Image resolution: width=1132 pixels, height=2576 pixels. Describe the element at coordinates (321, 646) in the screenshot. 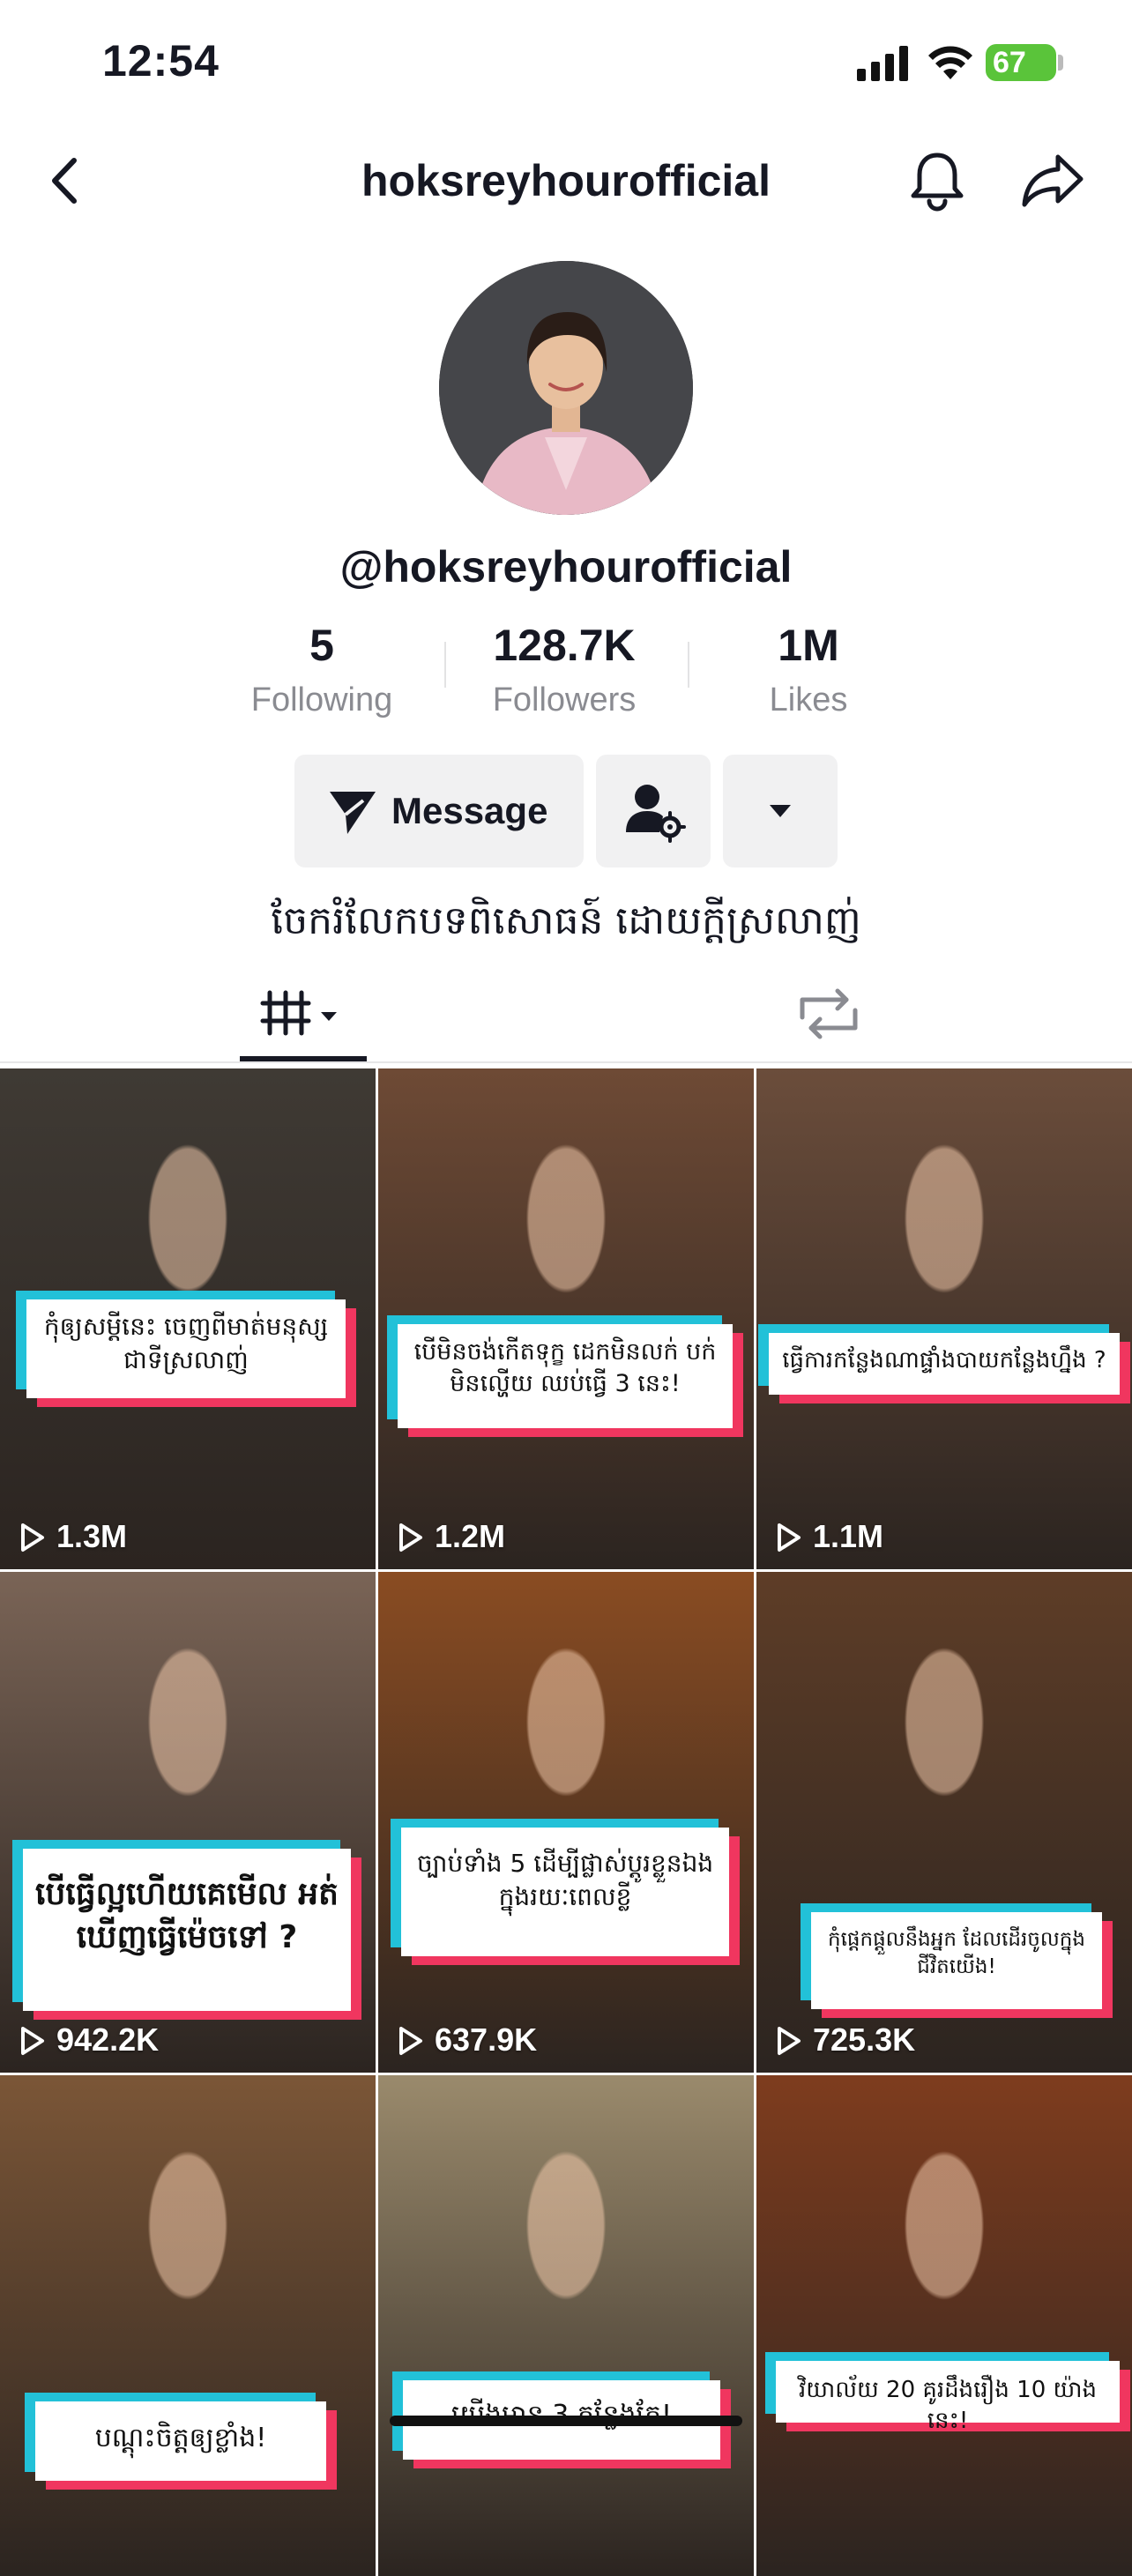

I see `following-count: 5` at that location.